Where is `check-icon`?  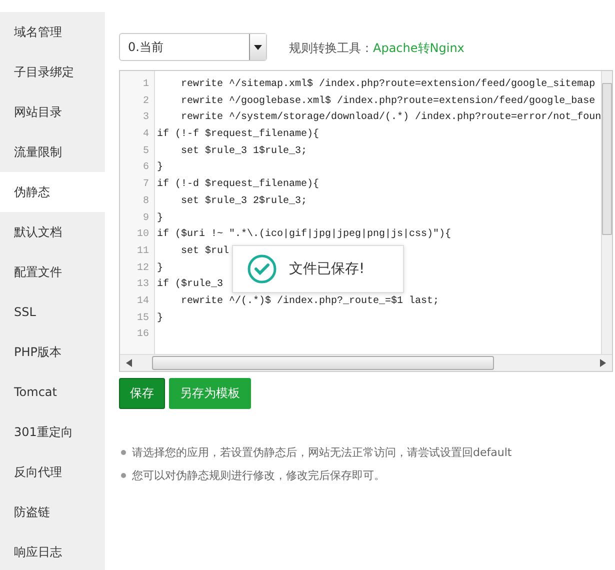
check-icon is located at coordinates (262, 269).